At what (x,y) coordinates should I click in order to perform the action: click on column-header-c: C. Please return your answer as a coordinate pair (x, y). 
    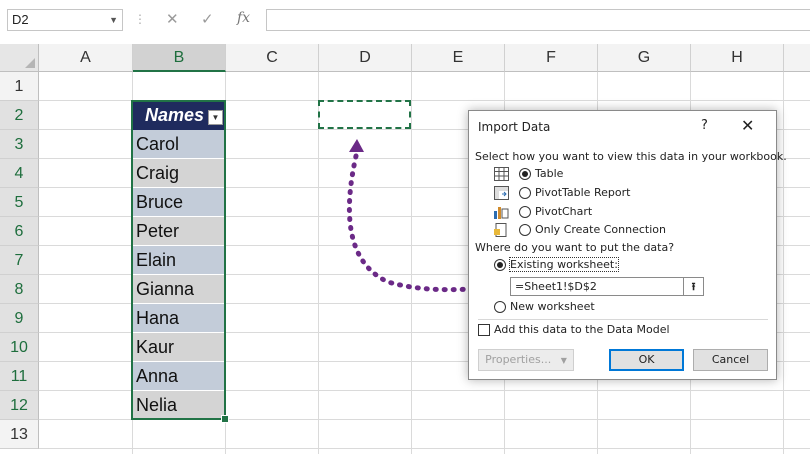
    Looking at the image, I should click on (272, 58).